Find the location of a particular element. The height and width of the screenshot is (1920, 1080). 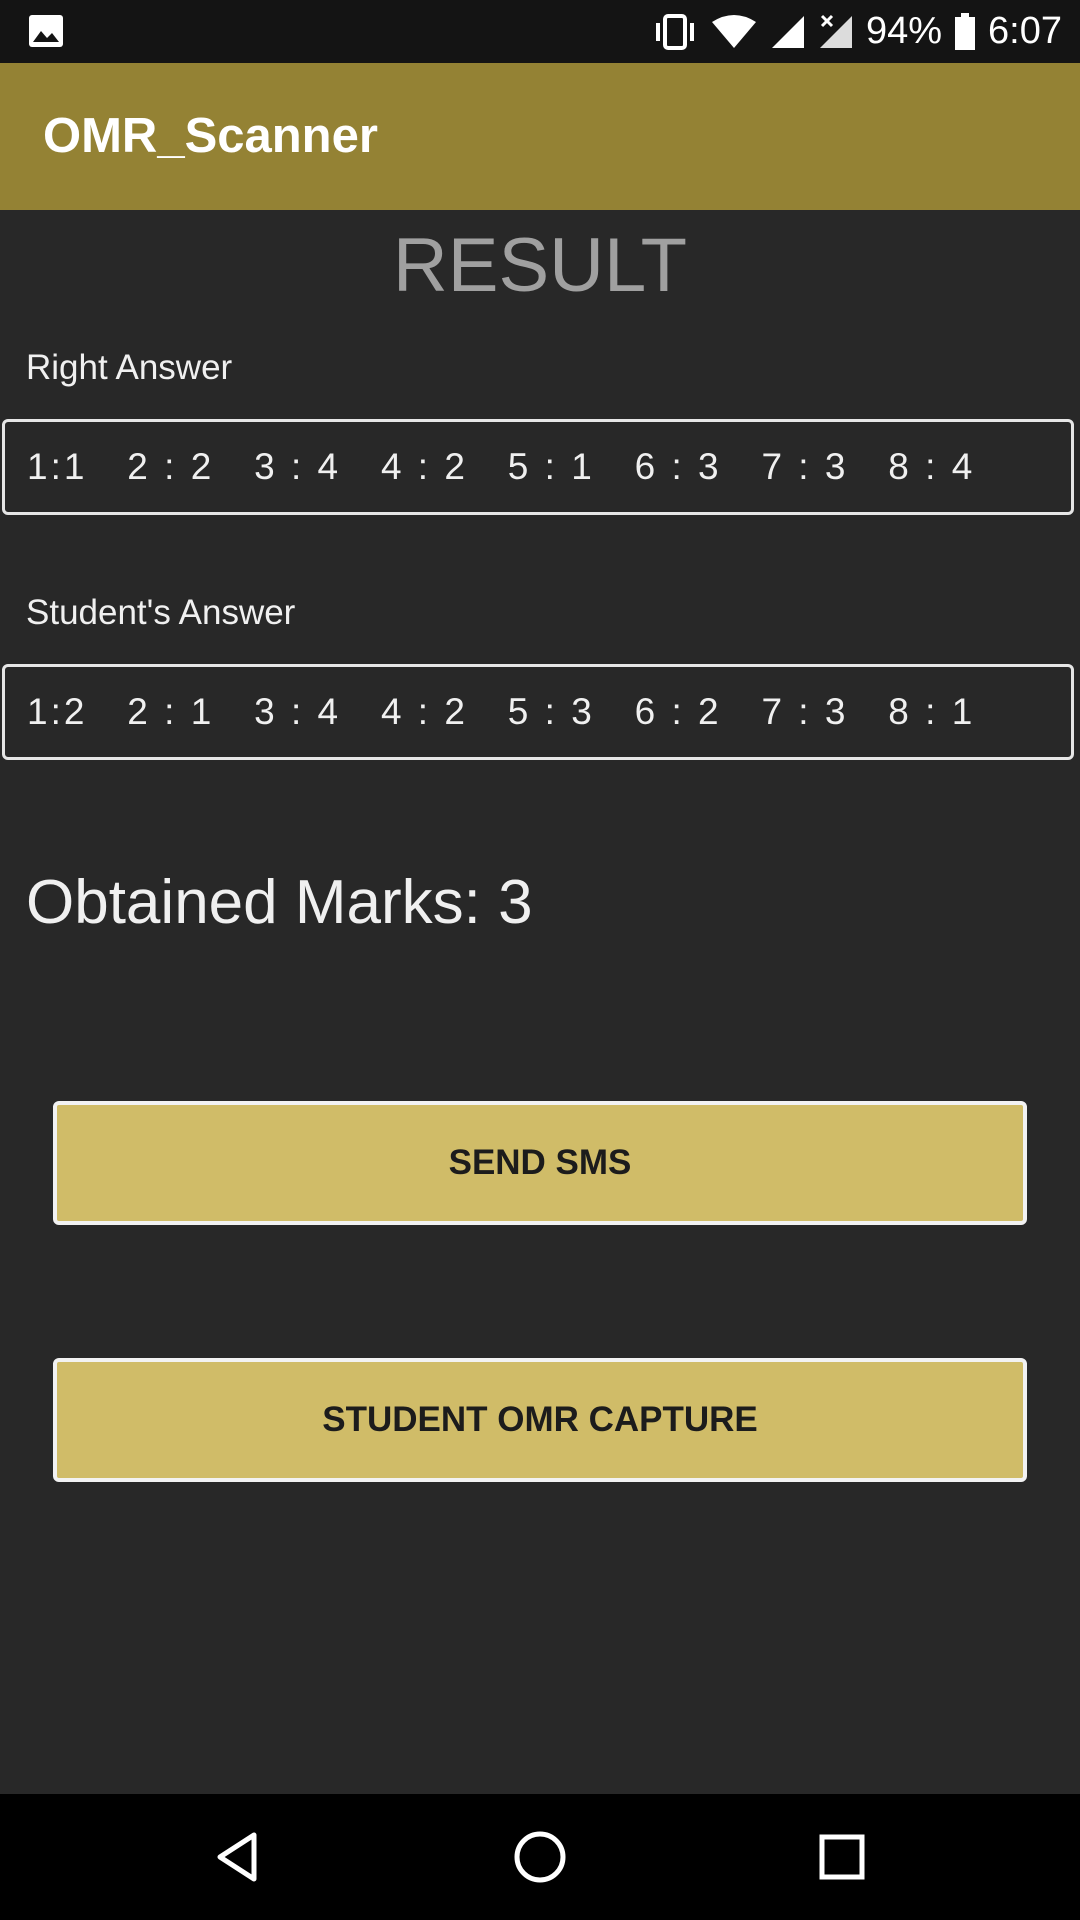

student-omr-capture-button: STUDENT OMR CAPTURE is located at coordinates (540, 1420).